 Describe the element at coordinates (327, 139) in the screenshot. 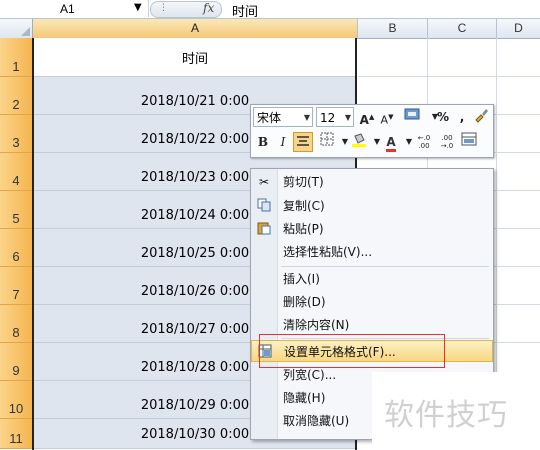

I see `borders-icon` at that location.